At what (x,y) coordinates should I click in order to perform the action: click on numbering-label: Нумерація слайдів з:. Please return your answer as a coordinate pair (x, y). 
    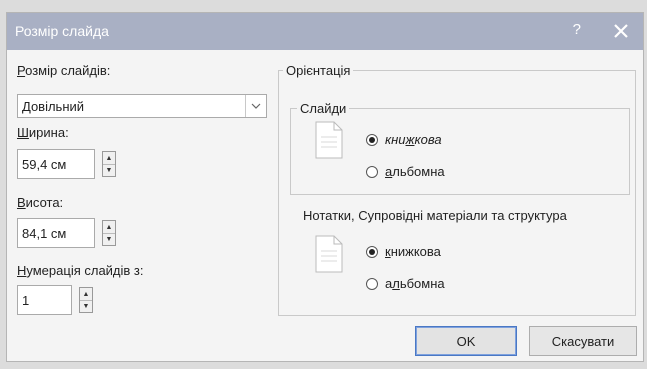
    Looking at the image, I should click on (80, 270).